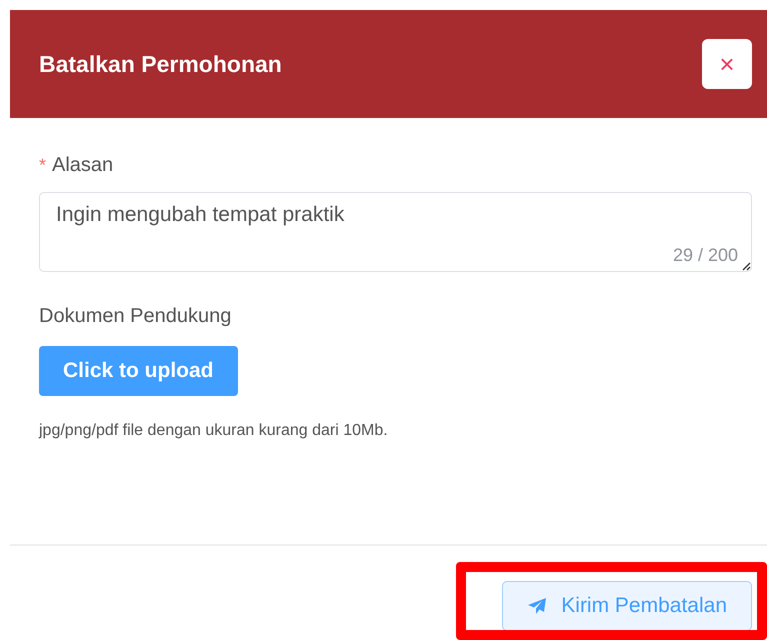 The height and width of the screenshot is (640, 767). Describe the element at coordinates (42, 165) in the screenshot. I see `required-marker: *` at that location.